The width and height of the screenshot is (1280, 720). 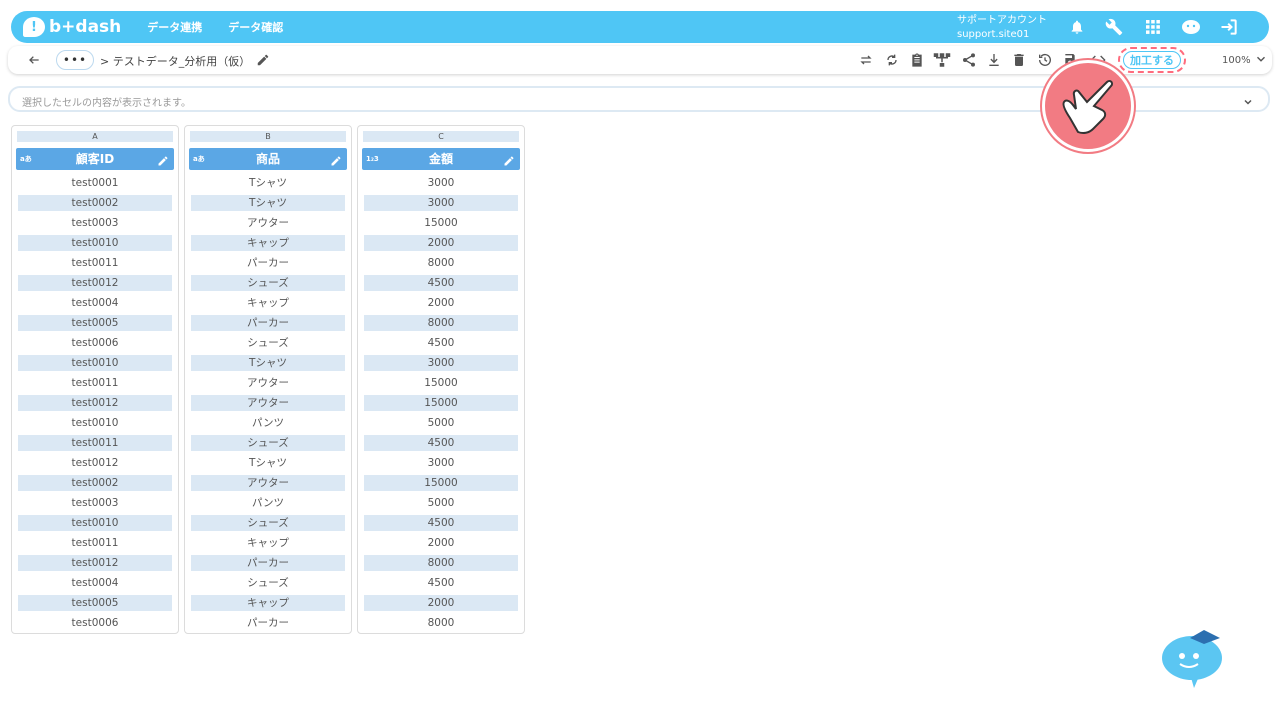 What do you see at coordinates (892, 60) in the screenshot?
I see `sync-icon` at bounding box center [892, 60].